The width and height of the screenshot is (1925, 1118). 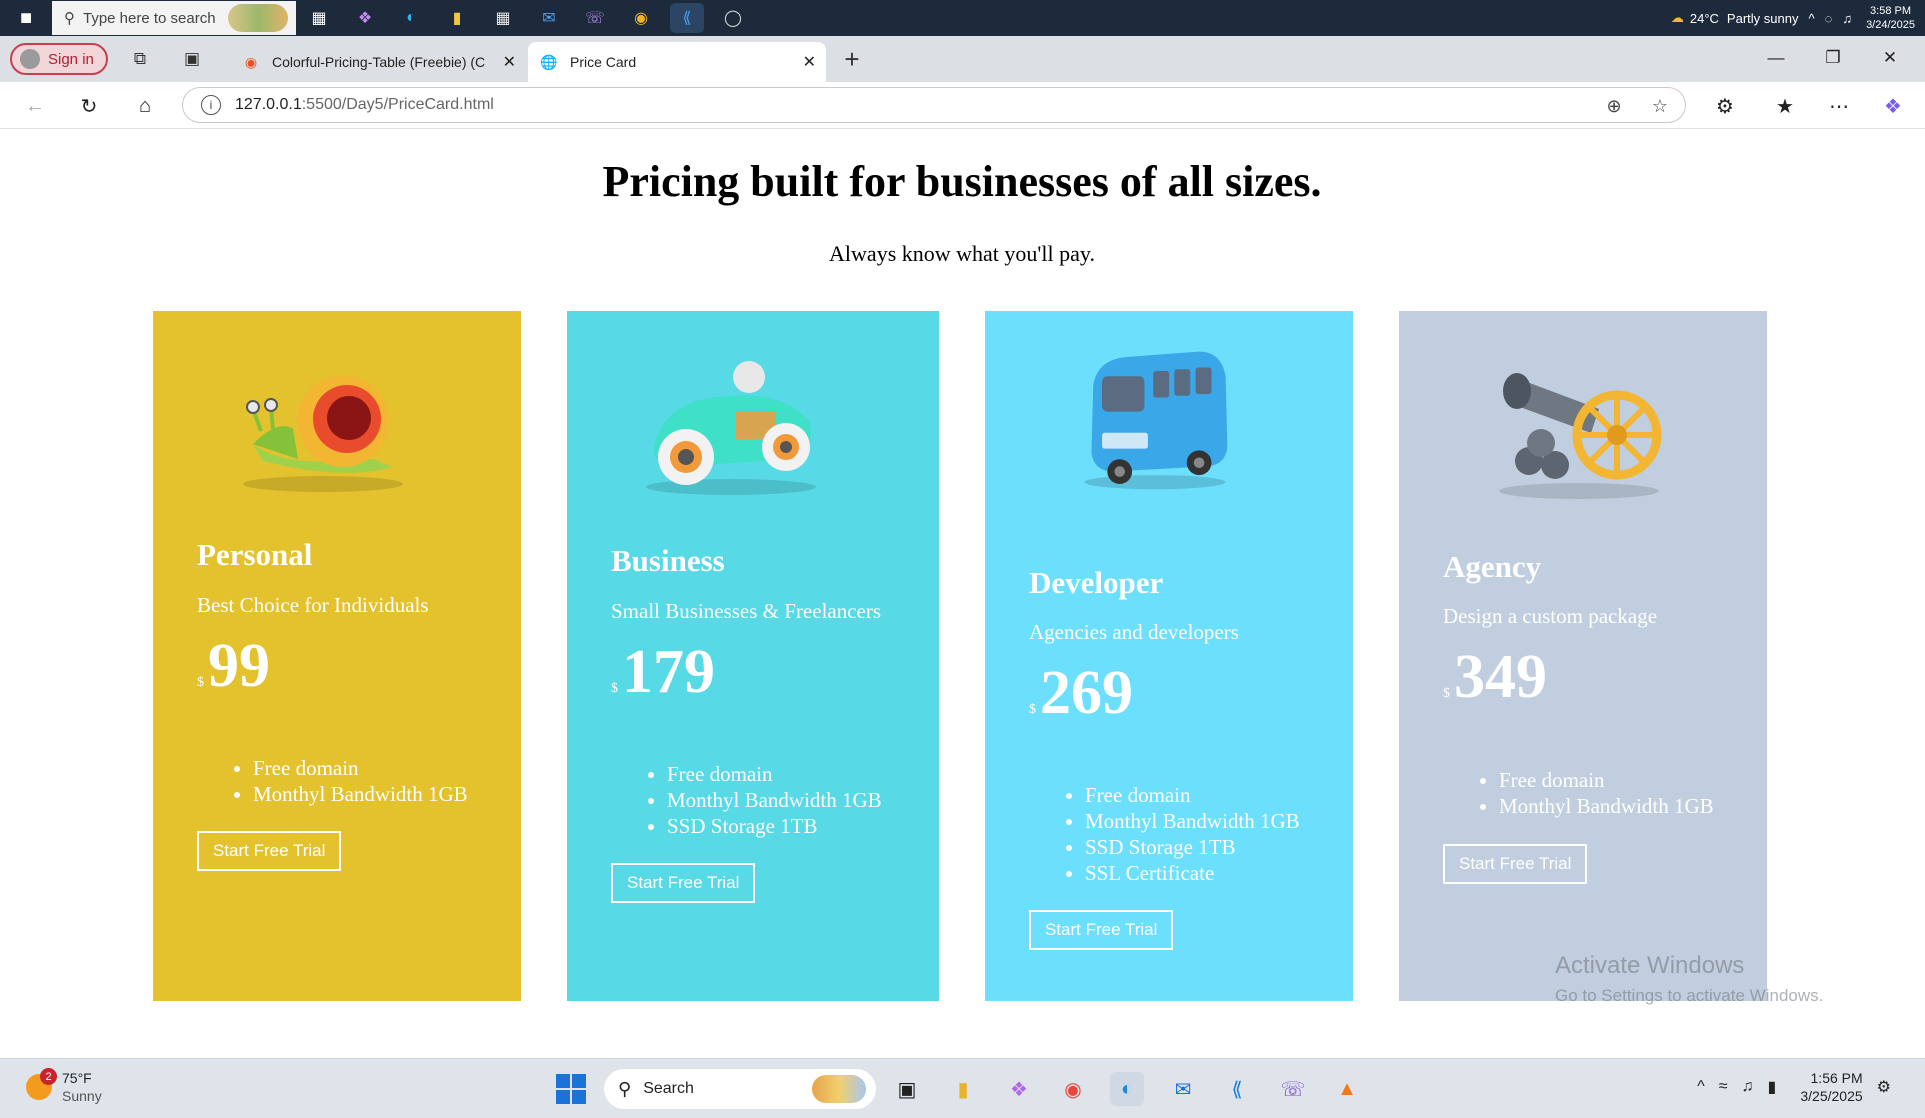 I want to click on copilot-sidebar-icon: ❖, so click(x=1893, y=106).